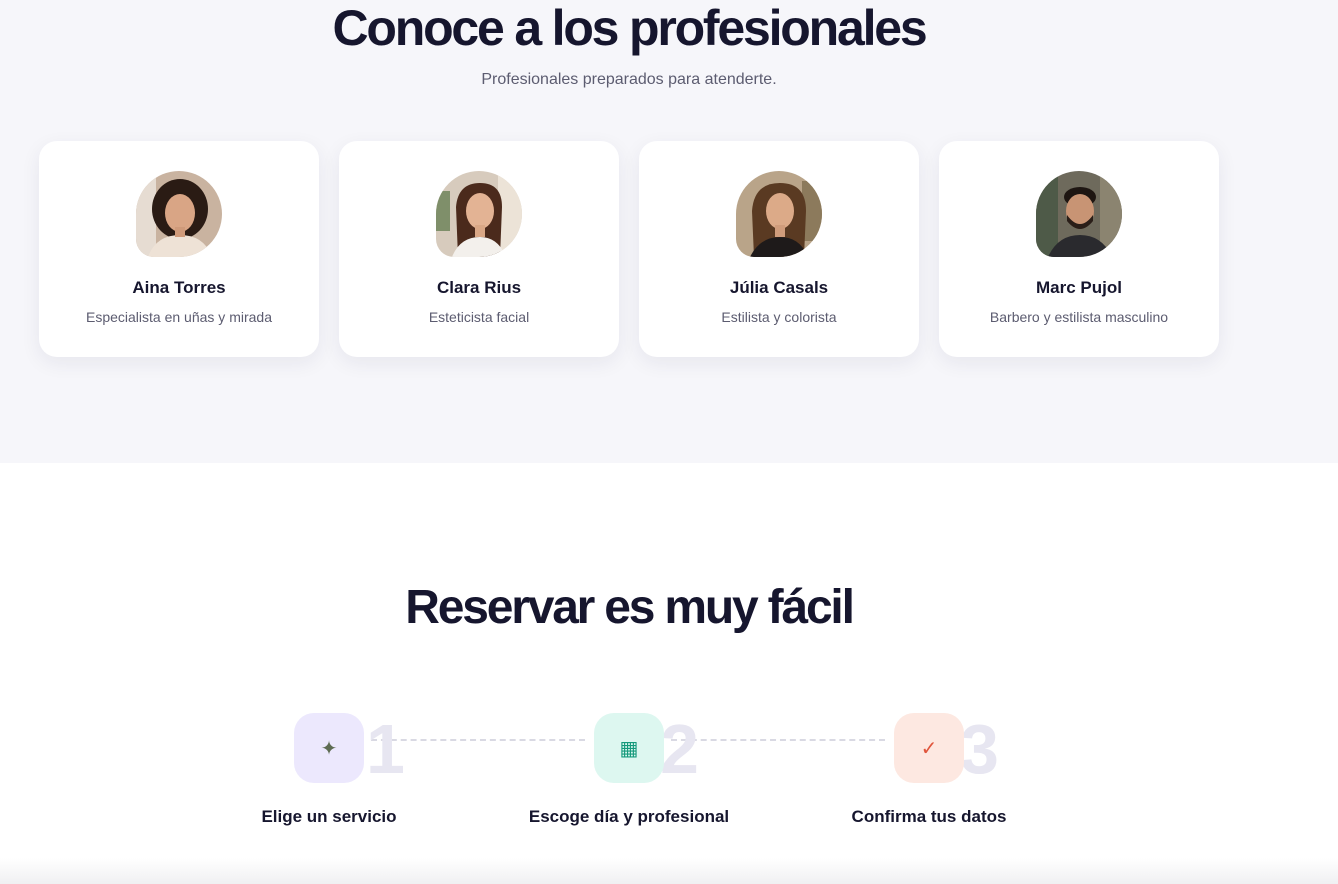  What do you see at coordinates (679, 749) in the screenshot?
I see `step-number: 2` at bounding box center [679, 749].